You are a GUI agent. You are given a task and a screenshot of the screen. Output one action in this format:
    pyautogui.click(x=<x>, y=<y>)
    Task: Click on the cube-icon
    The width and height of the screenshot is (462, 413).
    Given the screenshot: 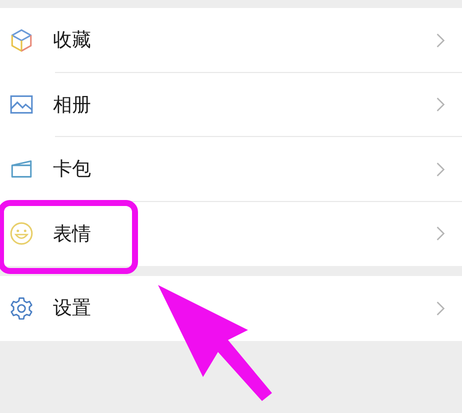 What is the action you would take?
    pyautogui.click(x=21, y=40)
    